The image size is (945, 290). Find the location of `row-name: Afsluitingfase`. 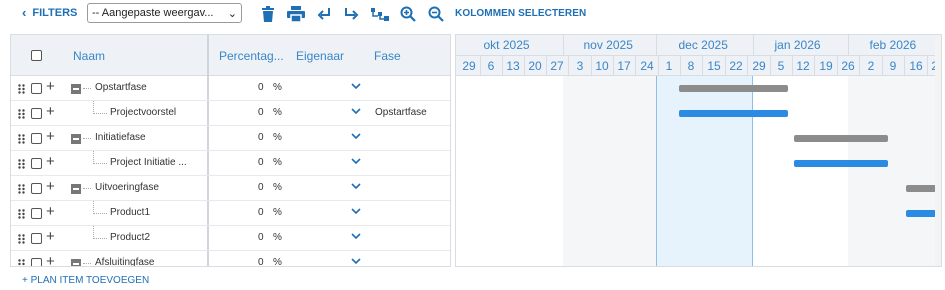

row-name: Afsluitingfase is located at coordinates (124, 261).